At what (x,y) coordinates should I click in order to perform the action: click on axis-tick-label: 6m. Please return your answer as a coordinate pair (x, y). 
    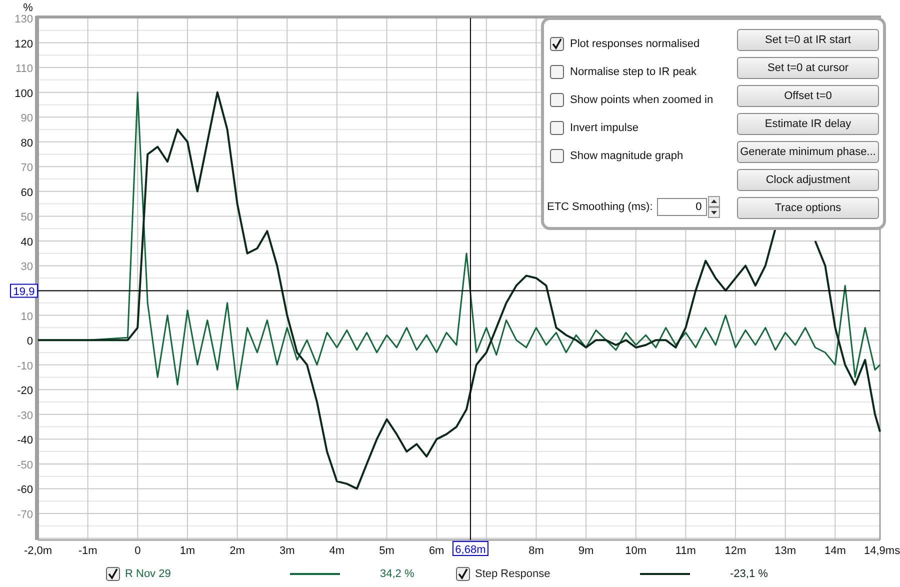
    Looking at the image, I should click on (436, 551).